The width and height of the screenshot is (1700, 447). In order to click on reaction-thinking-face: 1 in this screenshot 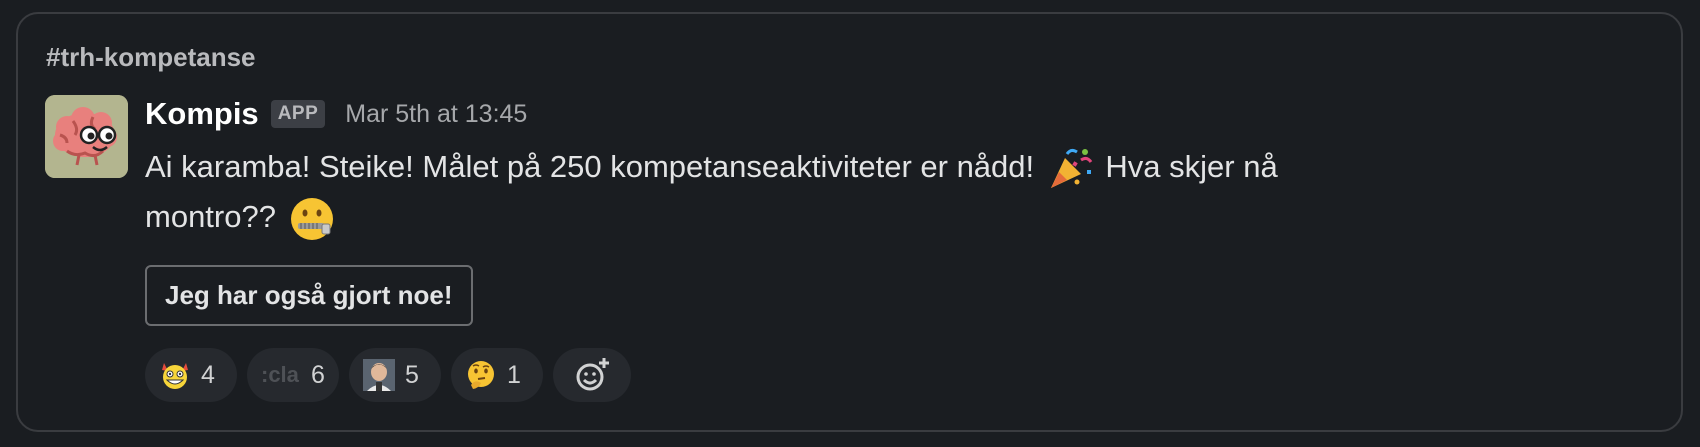, I will do `click(497, 375)`.